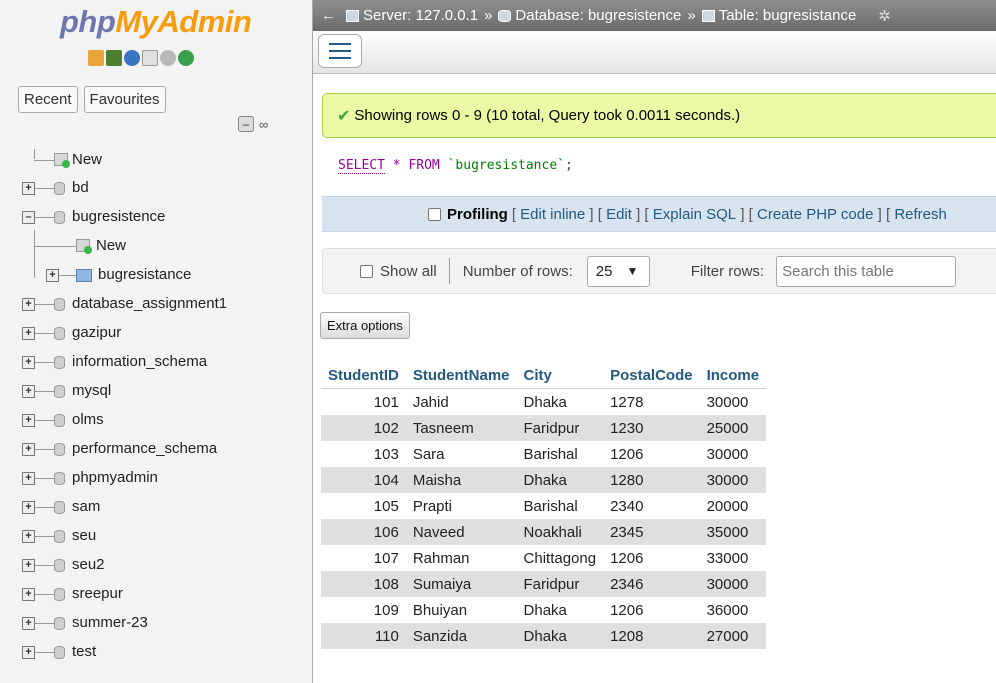  I want to click on back-arrow-icon: ←, so click(328, 15).